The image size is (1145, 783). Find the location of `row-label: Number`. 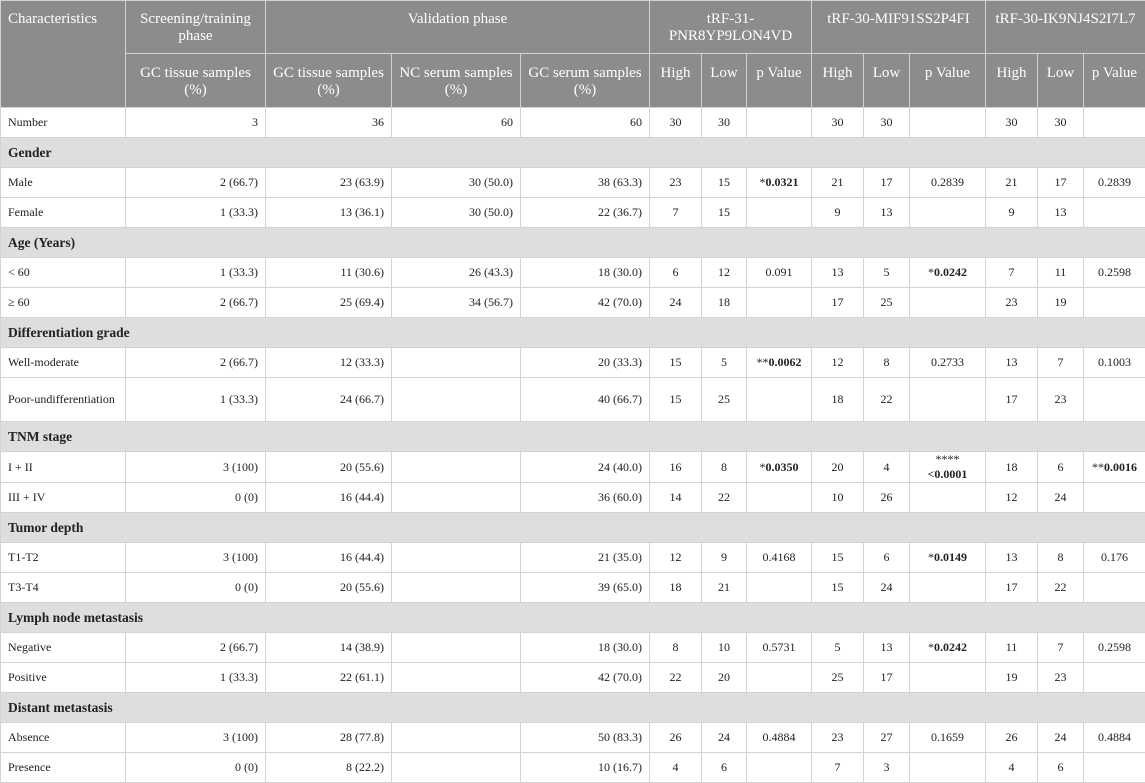

row-label: Number is located at coordinates (63, 123).